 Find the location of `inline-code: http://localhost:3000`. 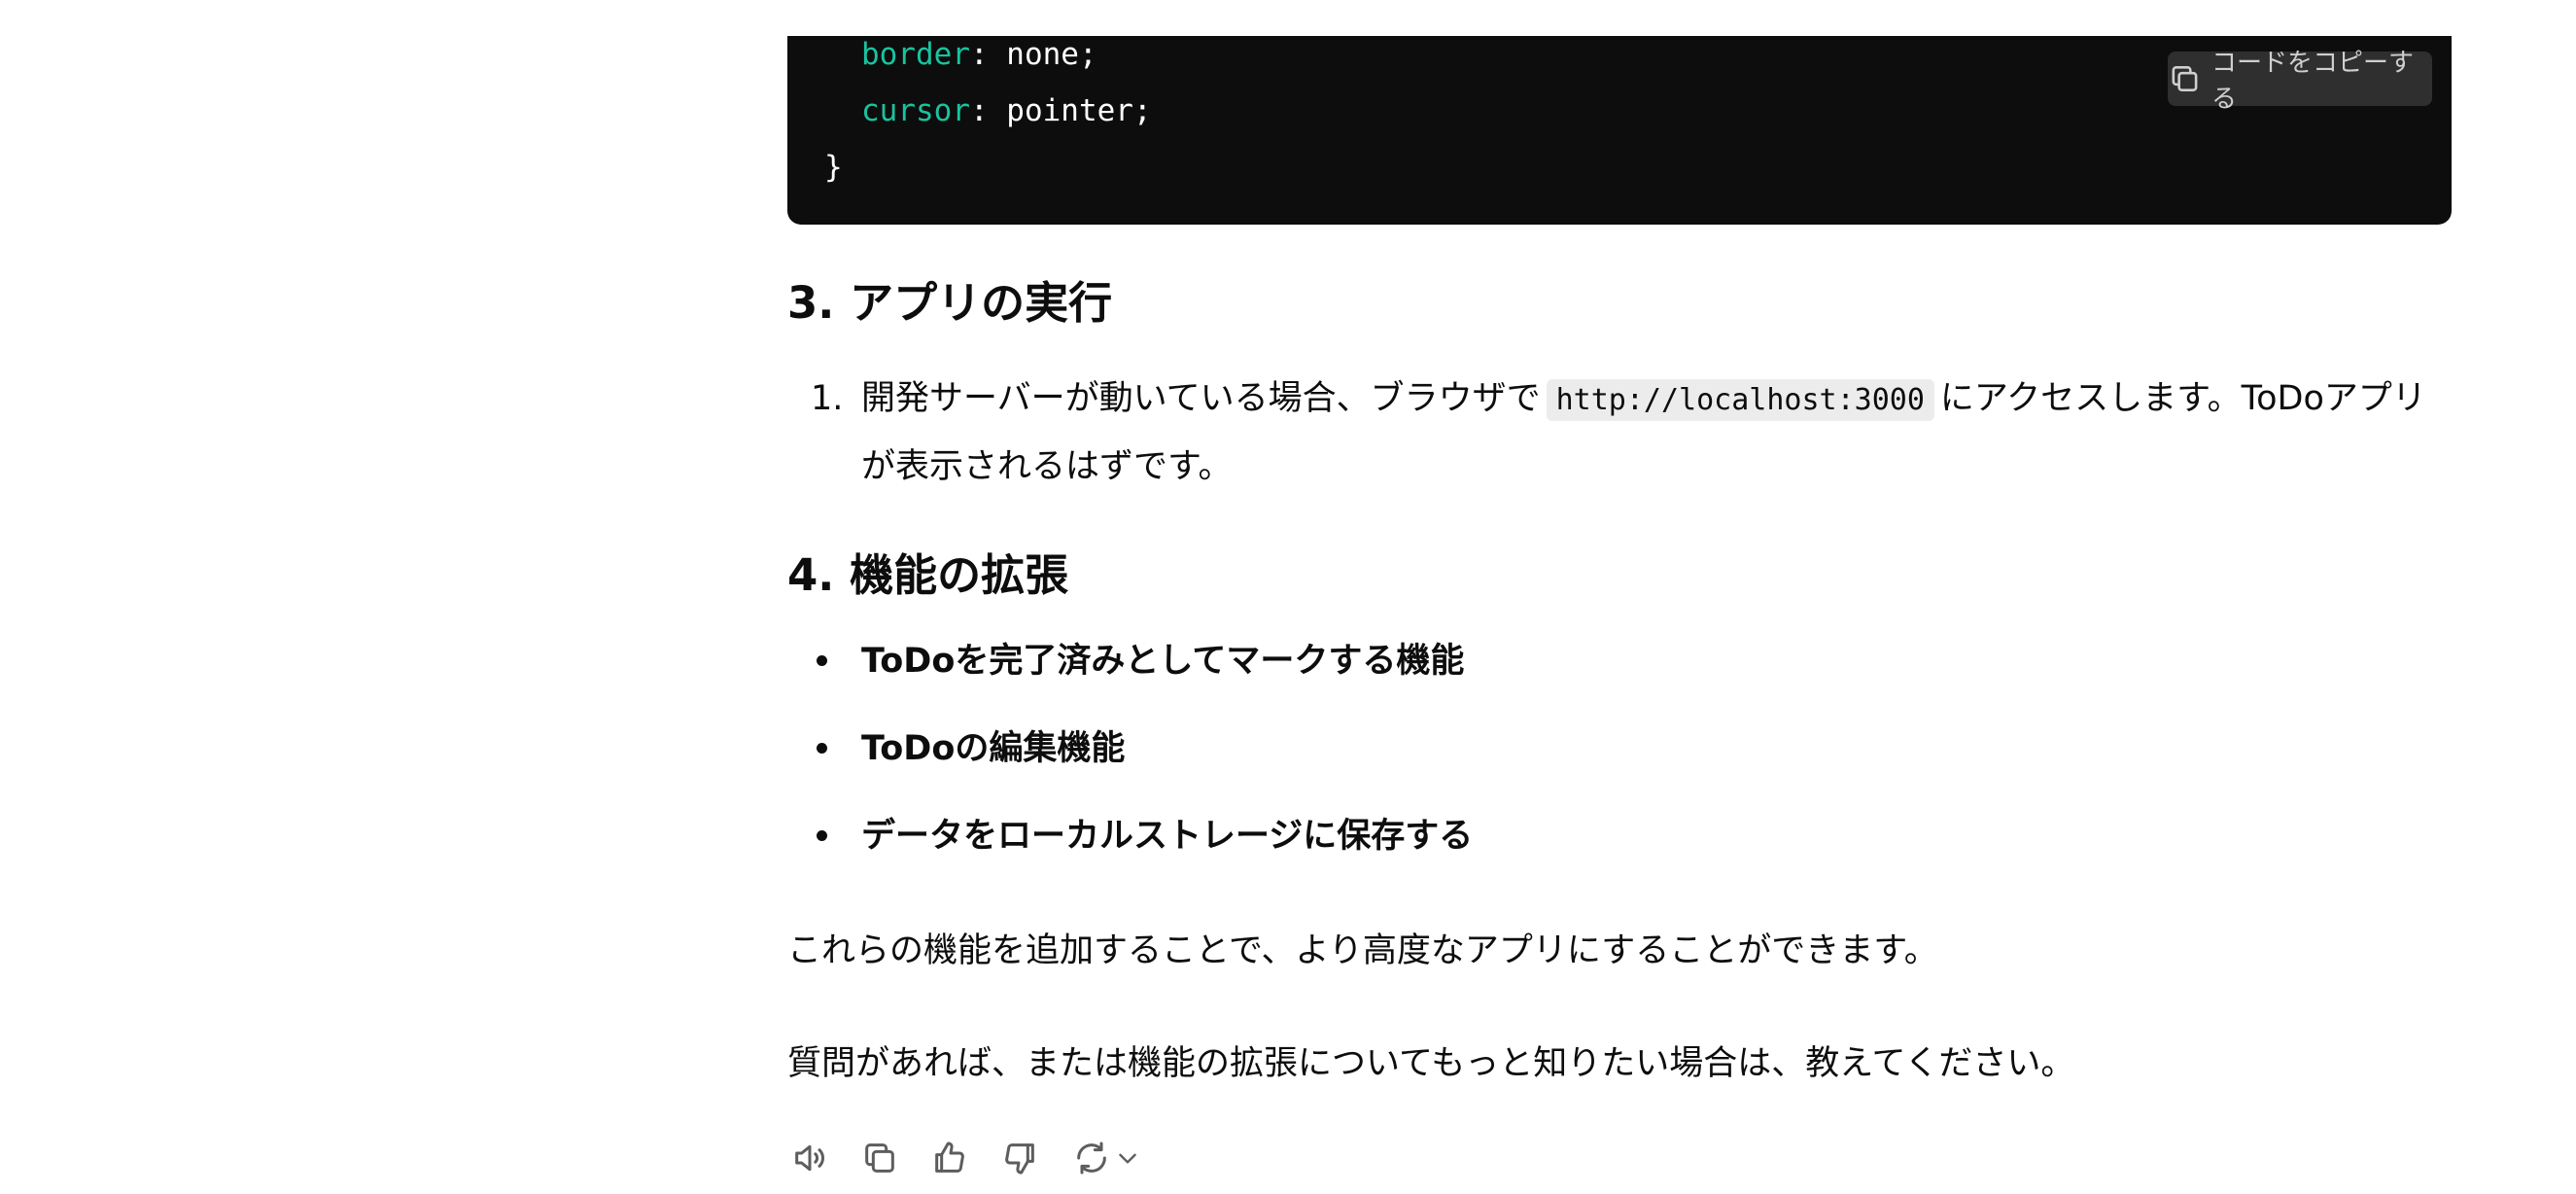

inline-code: http://localhost:3000 is located at coordinates (1740, 400).